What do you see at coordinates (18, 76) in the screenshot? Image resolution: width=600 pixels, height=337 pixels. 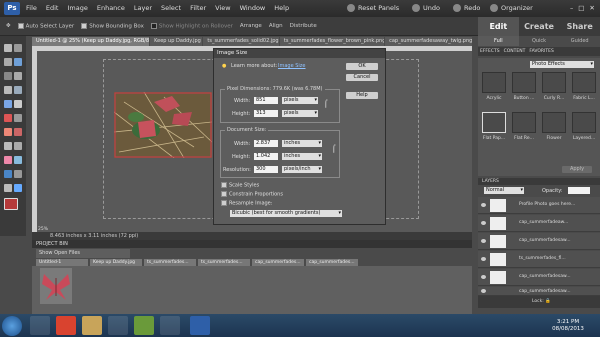 I see `lasso-tool-icon` at bounding box center [18, 76].